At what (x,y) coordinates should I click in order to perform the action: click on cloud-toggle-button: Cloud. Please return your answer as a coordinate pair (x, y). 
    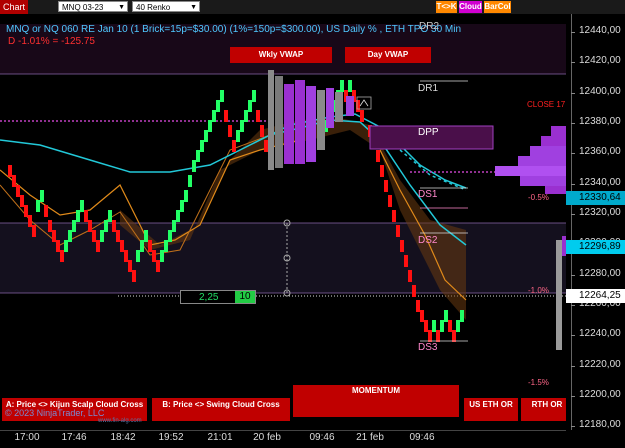
    Looking at the image, I should click on (470, 7).